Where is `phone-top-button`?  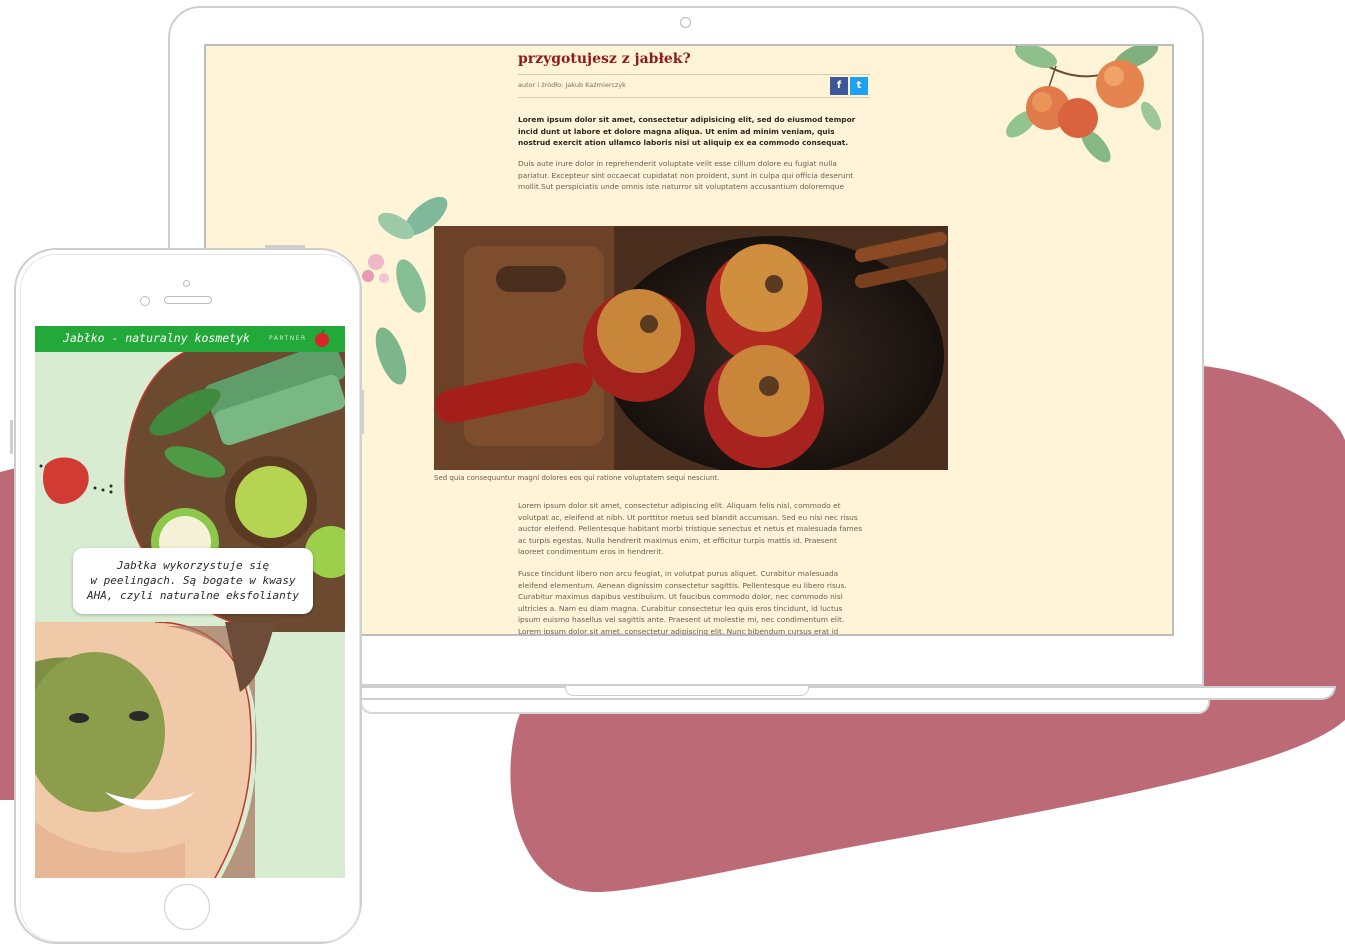 phone-top-button is located at coordinates (285, 246).